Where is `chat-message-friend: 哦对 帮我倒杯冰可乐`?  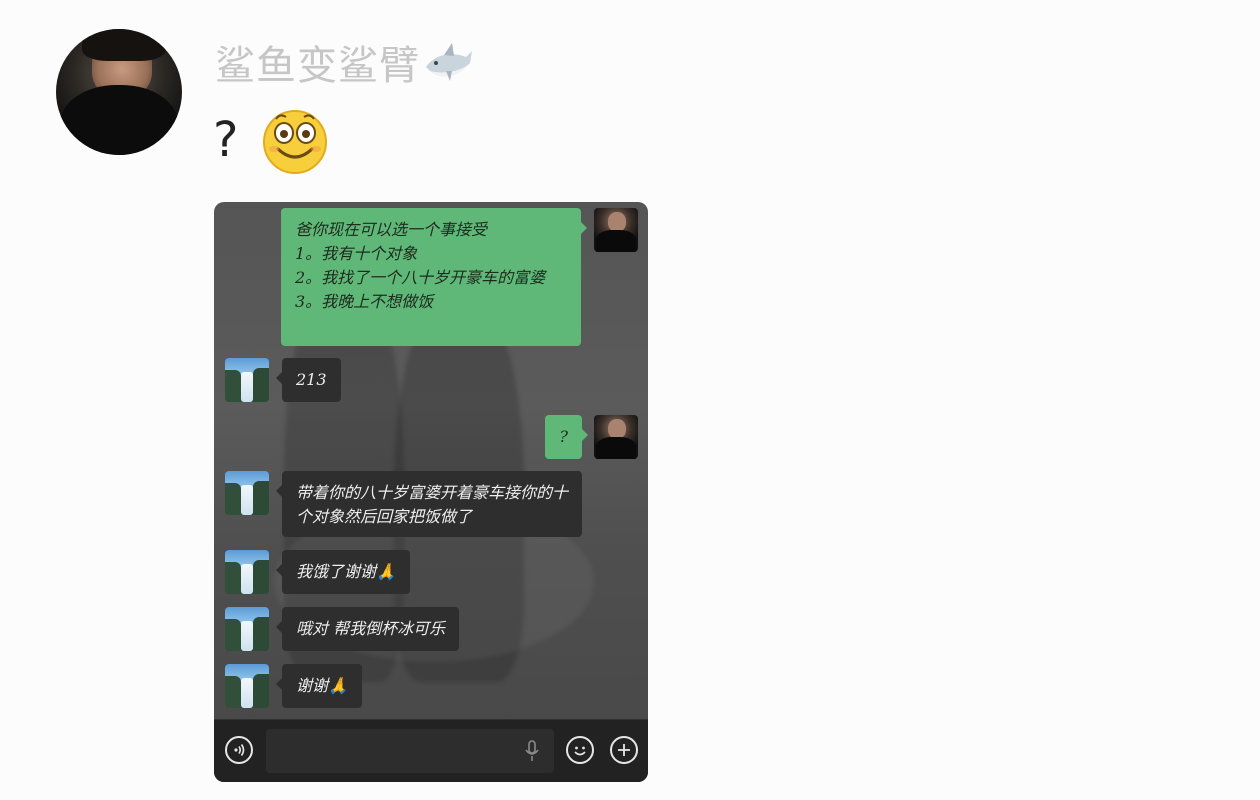
chat-message-friend: 哦对 帮我倒杯冰可乐 is located at coordinates (367, 629).